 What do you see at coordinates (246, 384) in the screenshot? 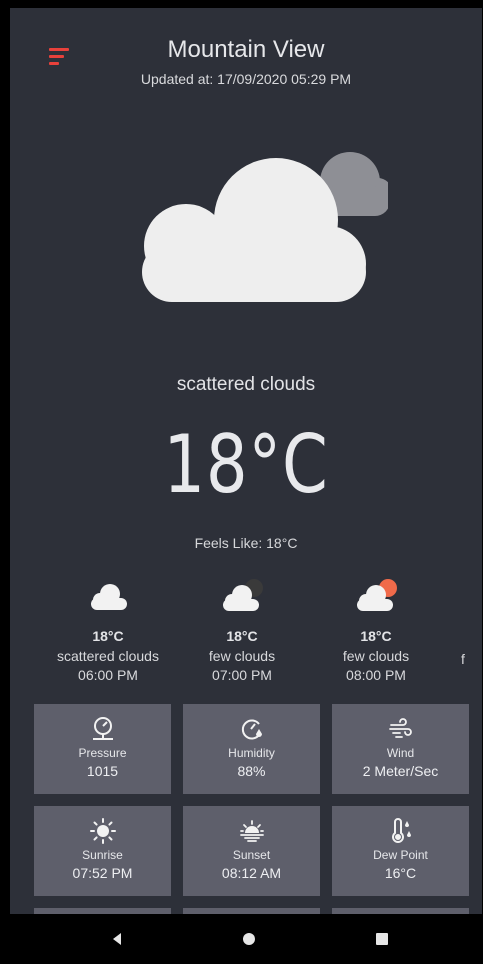
I see `weather-description: scattered clouds` at bounding box center [246, 384].